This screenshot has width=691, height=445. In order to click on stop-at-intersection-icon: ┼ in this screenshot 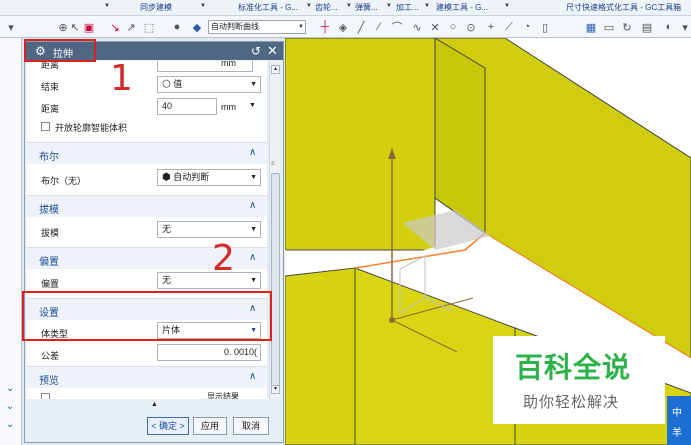, I will do `click(325, 27)`.